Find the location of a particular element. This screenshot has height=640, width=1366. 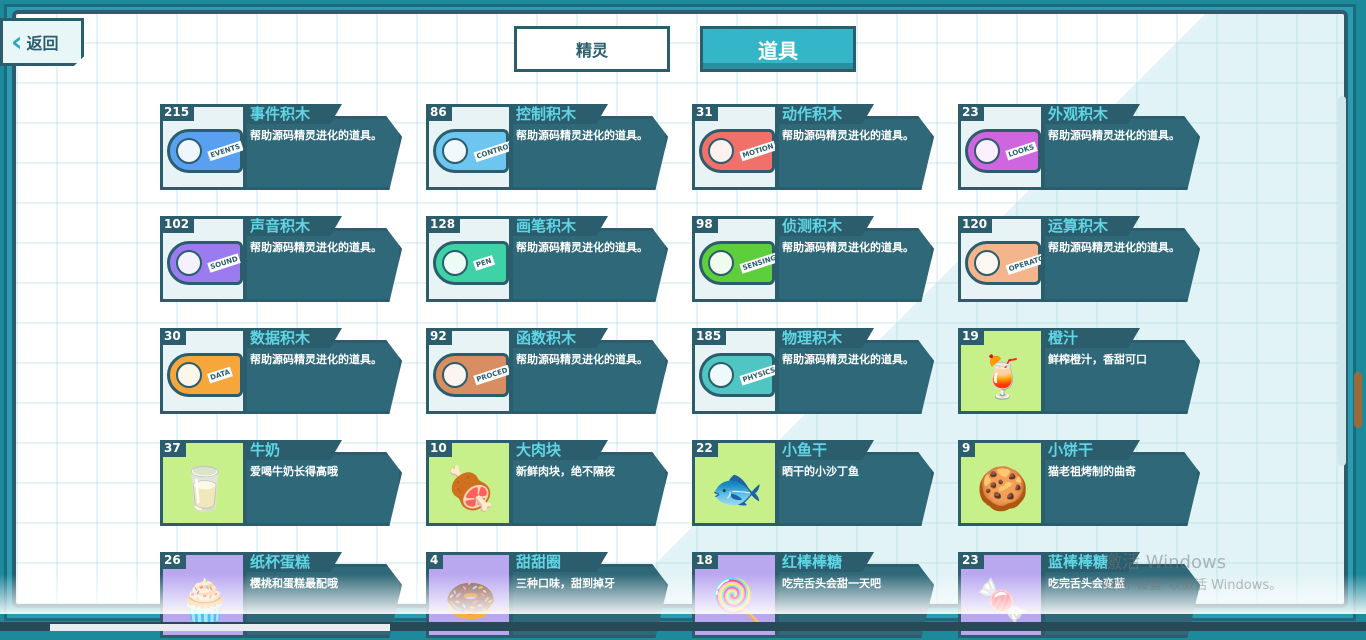

item-name: 函数积木 is located at coordinates (559, 338).